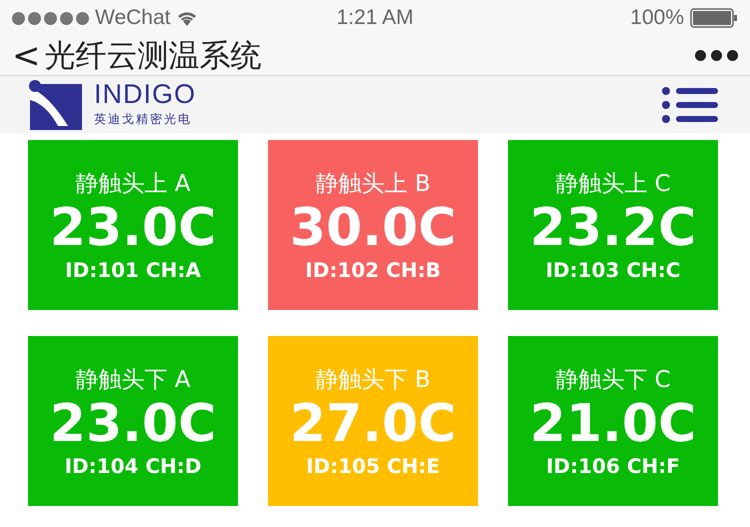 This screenshot has height=527, width=750. Describe the element at coordinates (716, 55) in the screenshot. I see `more-icon` at that location.